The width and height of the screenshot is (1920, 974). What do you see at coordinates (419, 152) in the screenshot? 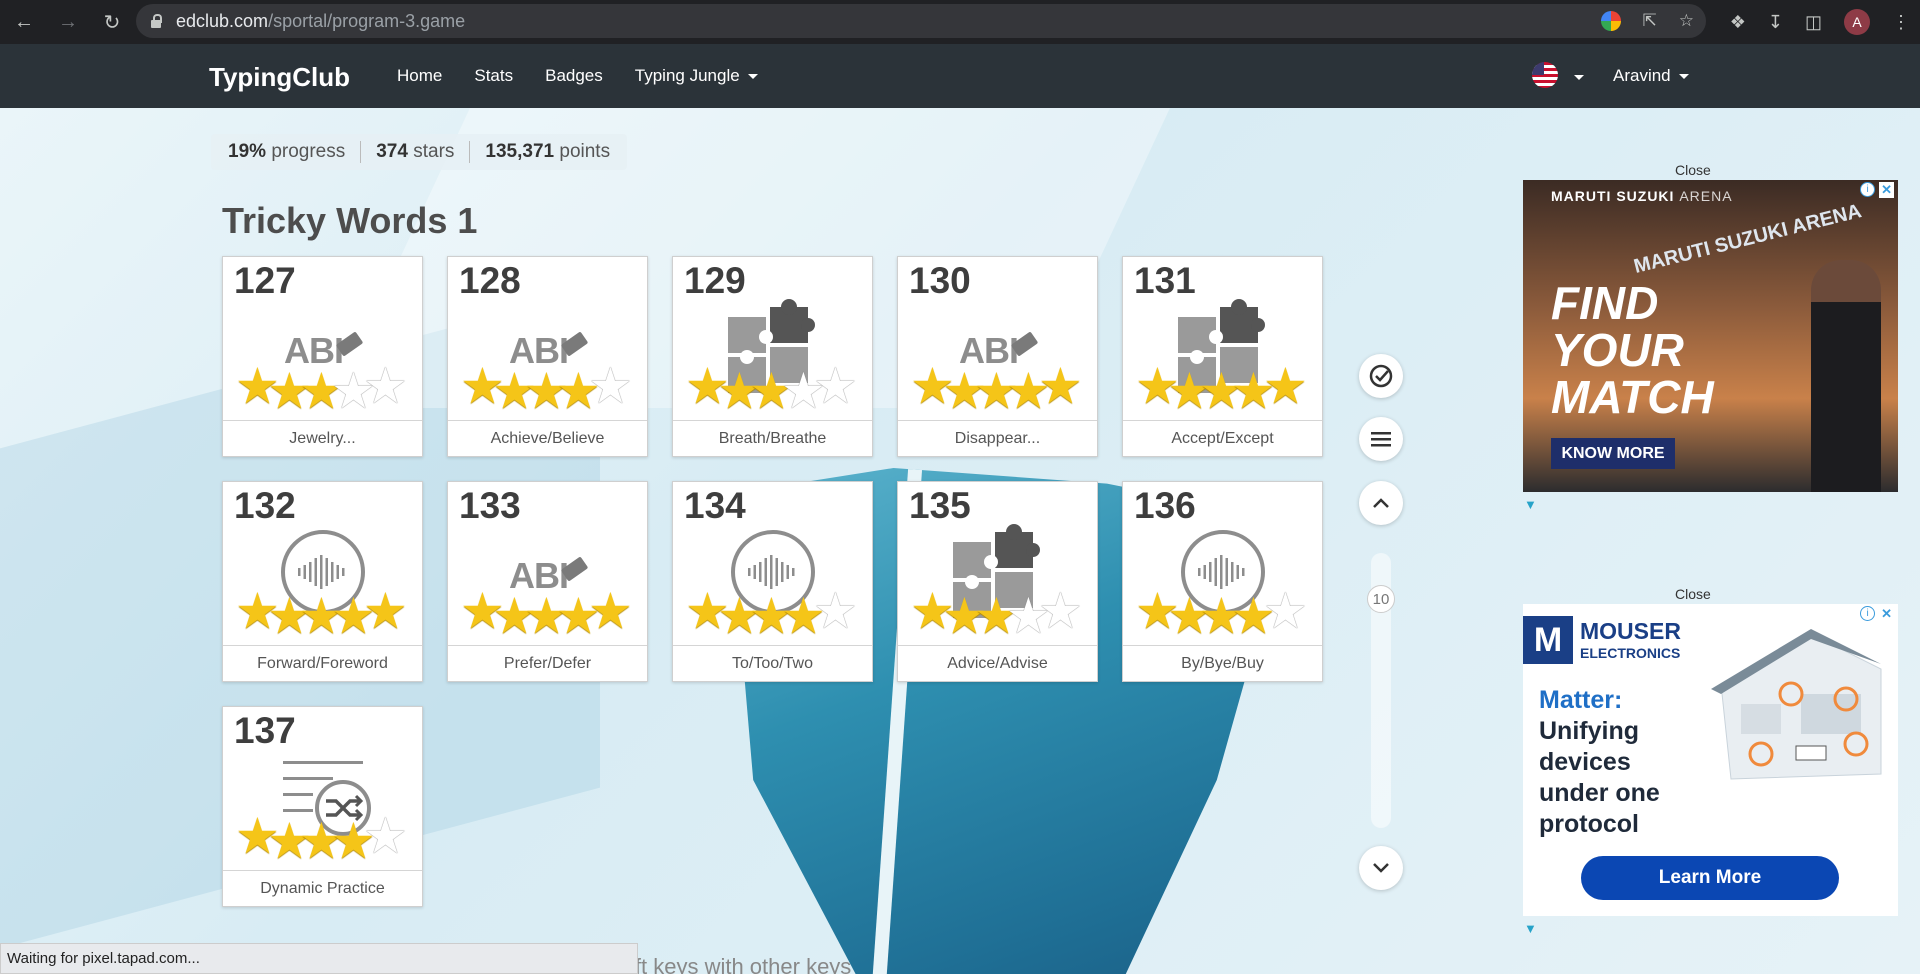
I see `progress-summary: 19% progress 374 stars 135,371 points` at bounding box center [419, 152].